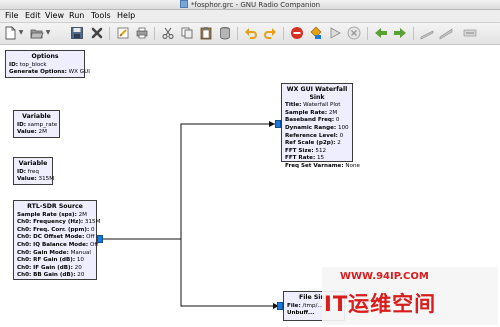 This screenshot has width=500, height=327. Describe the element at coordinates (32, 132) in the screenshot. I see `block-param: Value: 2M` at that location.